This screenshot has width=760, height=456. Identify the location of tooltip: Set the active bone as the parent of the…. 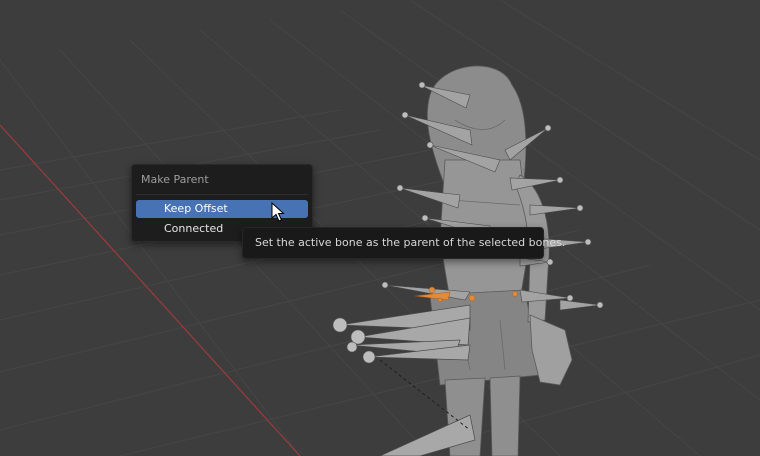
(403, 243).